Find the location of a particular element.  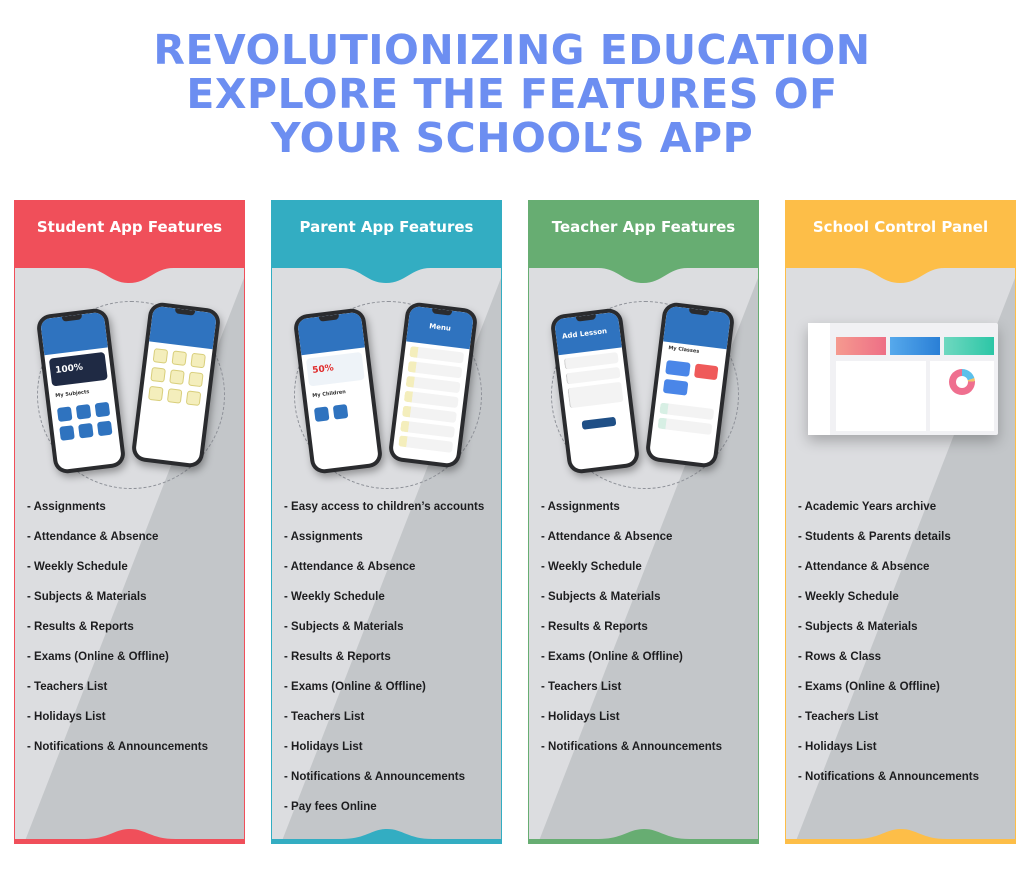

feature-item: - Pay fees Online is located at coordinates (330, 807).